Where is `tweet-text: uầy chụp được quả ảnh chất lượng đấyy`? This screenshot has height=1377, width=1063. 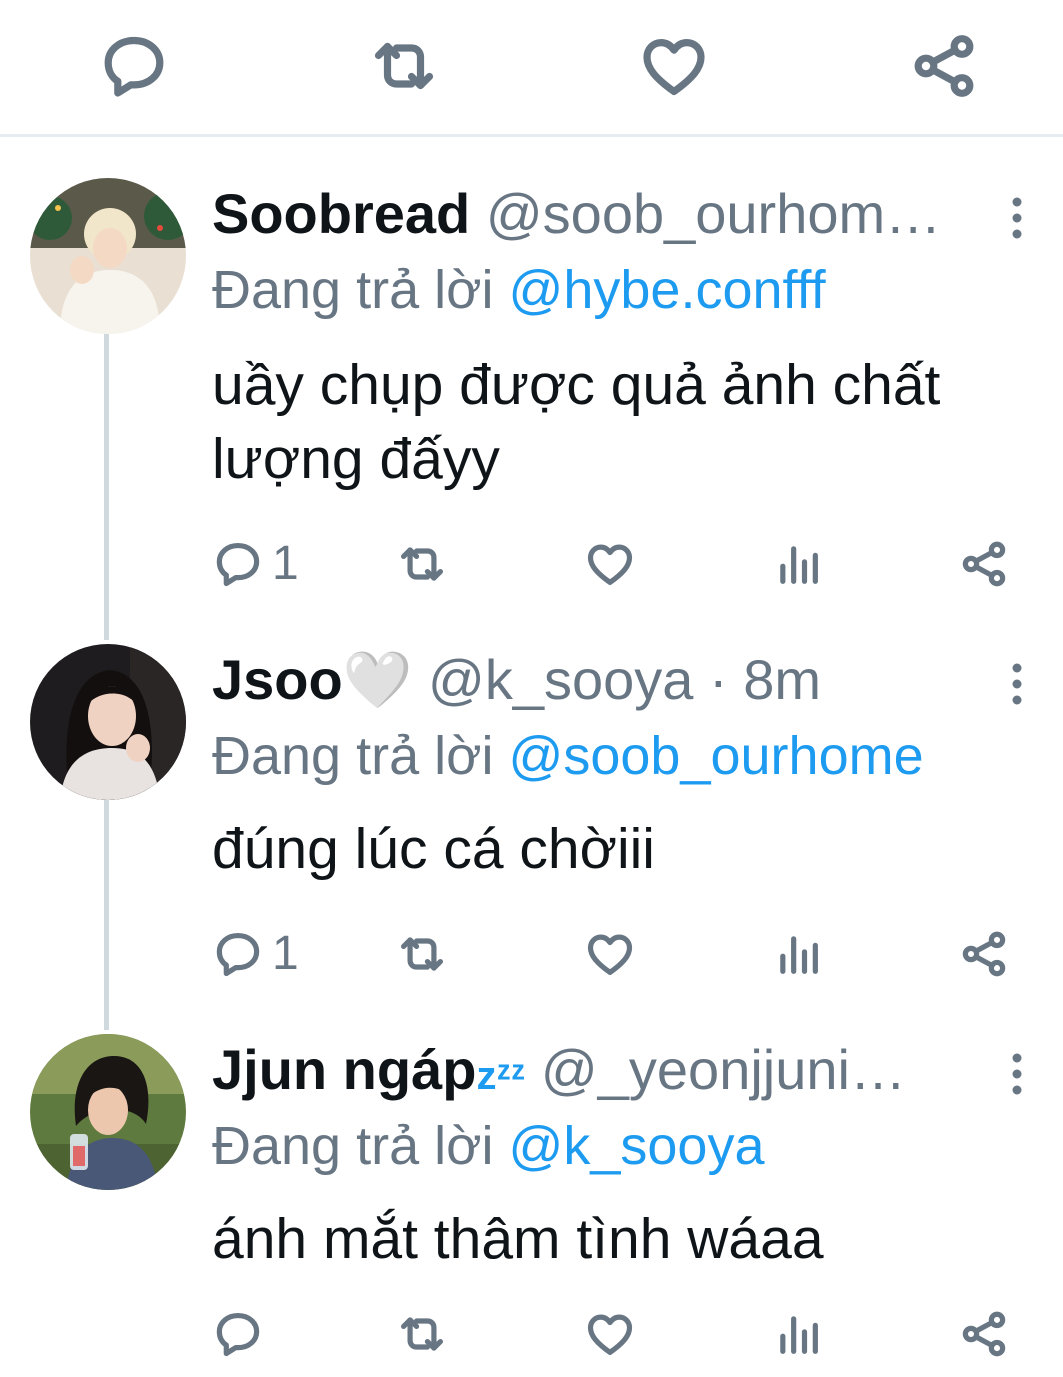
tweet-text: uầy chụp được quả ảnh chất lượng đấyy is located at coordinates (576, 422).